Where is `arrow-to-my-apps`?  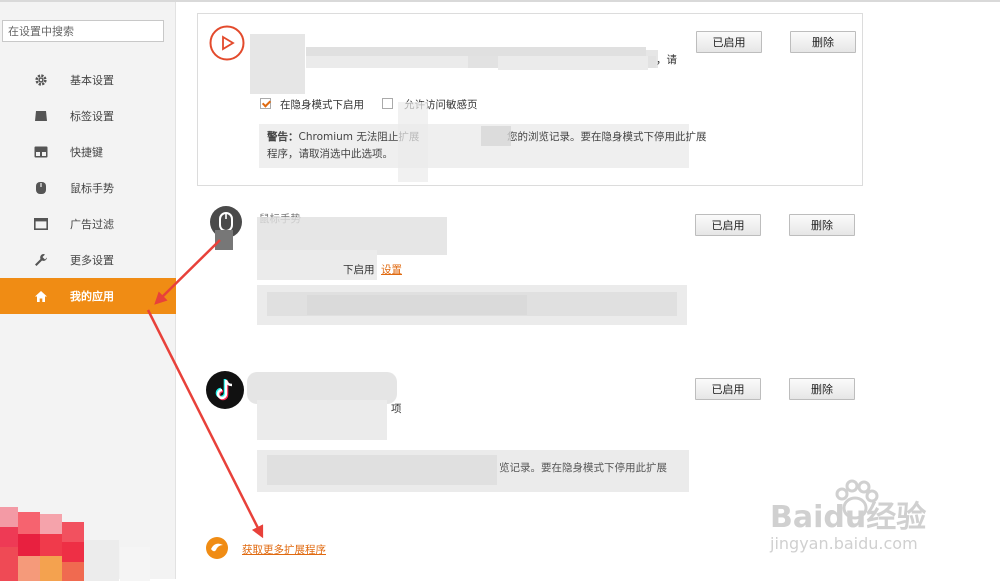
arrow-to-my-apps is located at coordinates (187, 272).